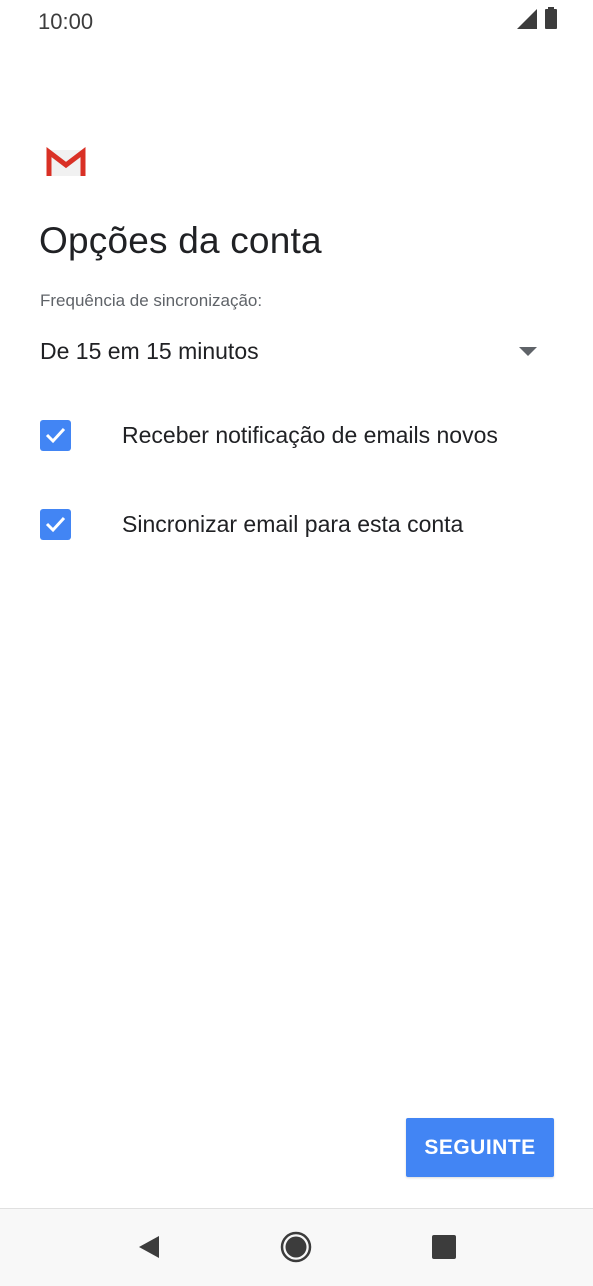 The height and width of the screenshot is (1286, 593). I want to click on option-row-sync: Sincronizar email para esta conta, so click(300, 524).